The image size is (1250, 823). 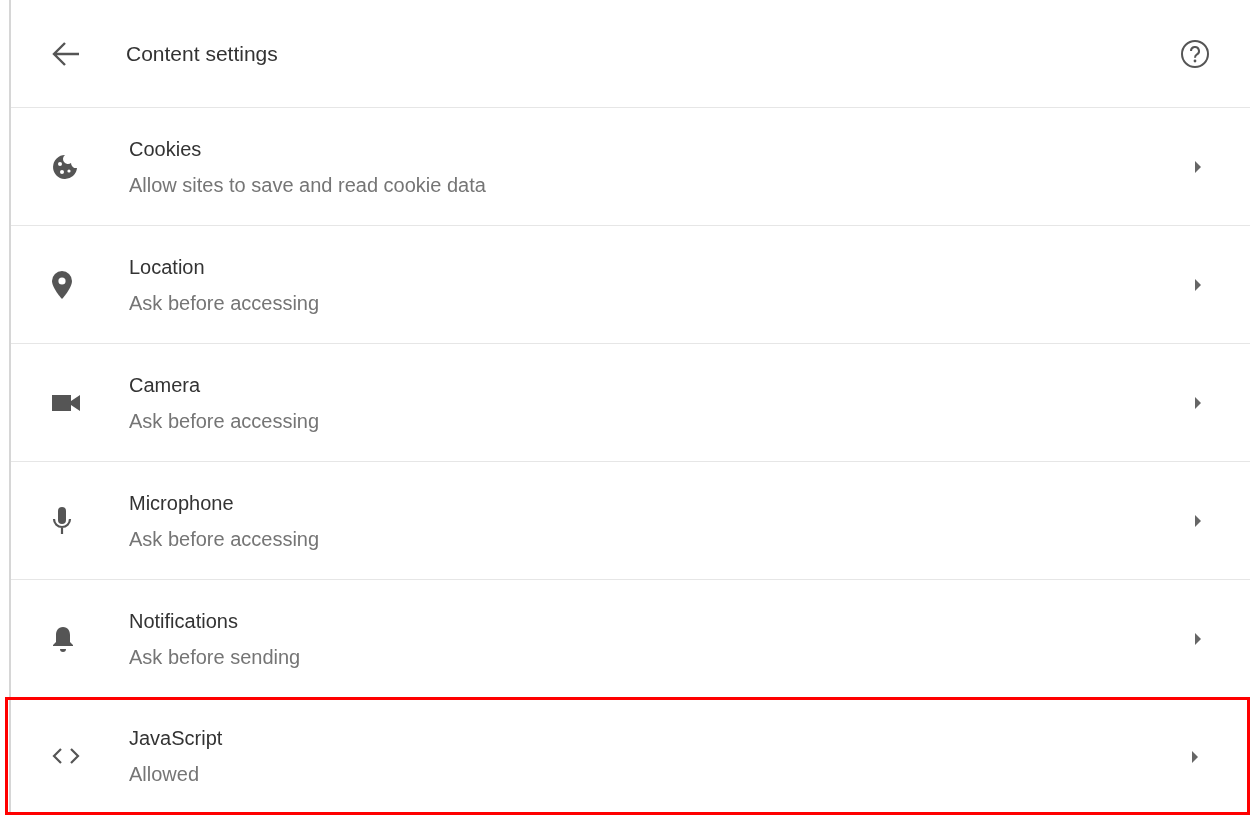 I want to click on row-description: Ask before sending, so click(x=215, y=657).